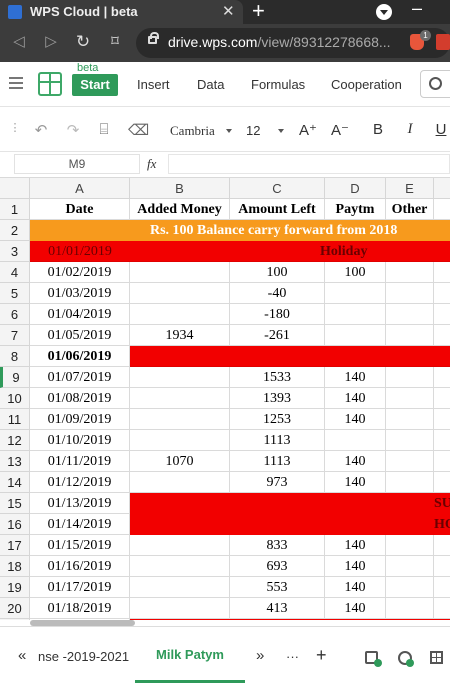 The image size is (450, 683). I want to click on hamburger-menu-icon, so click(16, 83).